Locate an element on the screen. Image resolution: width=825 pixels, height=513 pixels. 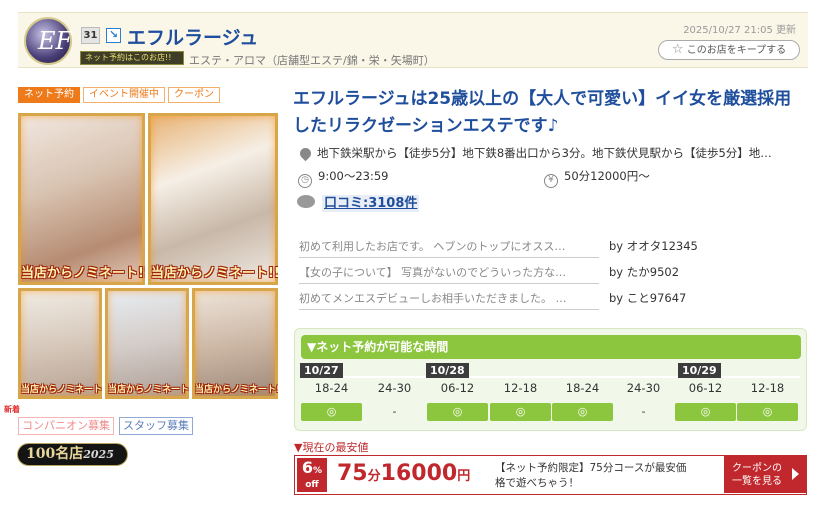
photo-3: 当店からノミネート!! is located at coordinates (60, 343).